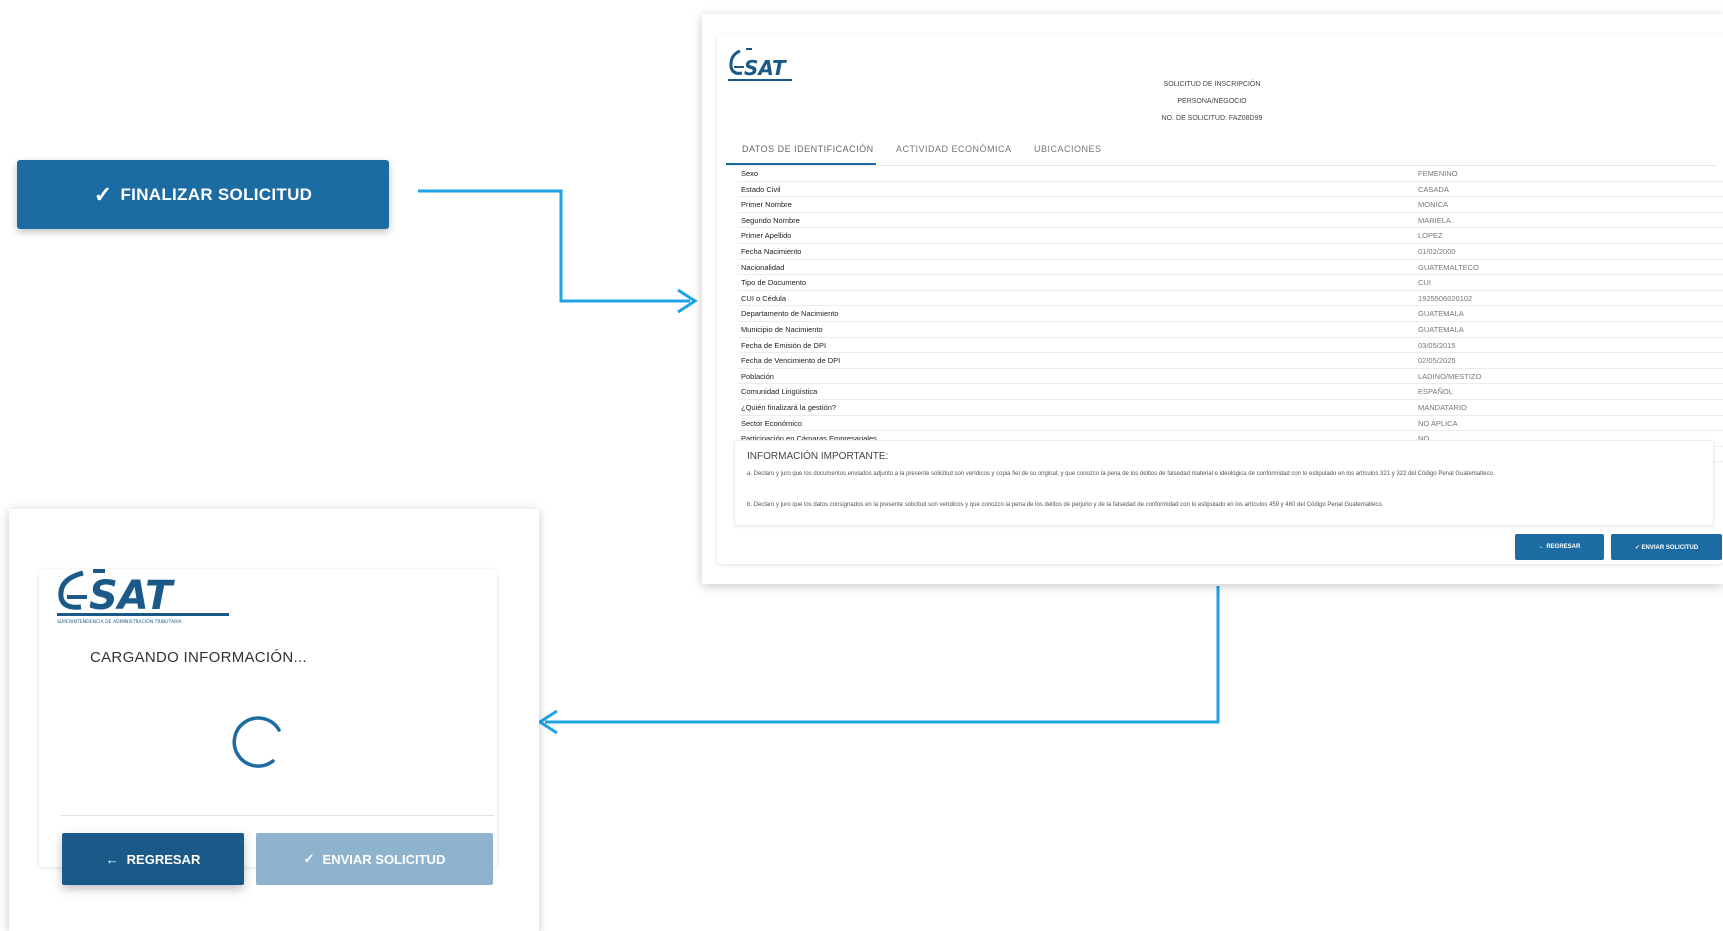 The image size is (1723, 931). Describe the element at coordinates (1212, 84) in the screenshot. I see `form-header-title: SOLICITUD DE INSCRIPCIÓN` at that location.